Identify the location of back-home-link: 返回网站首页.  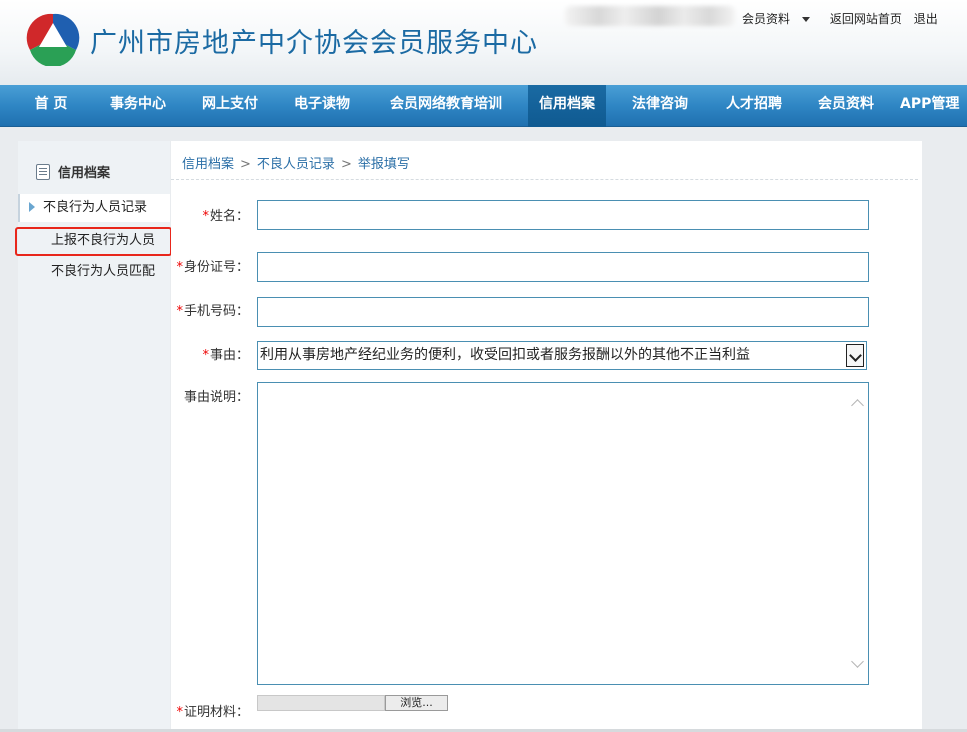
(866, 19).